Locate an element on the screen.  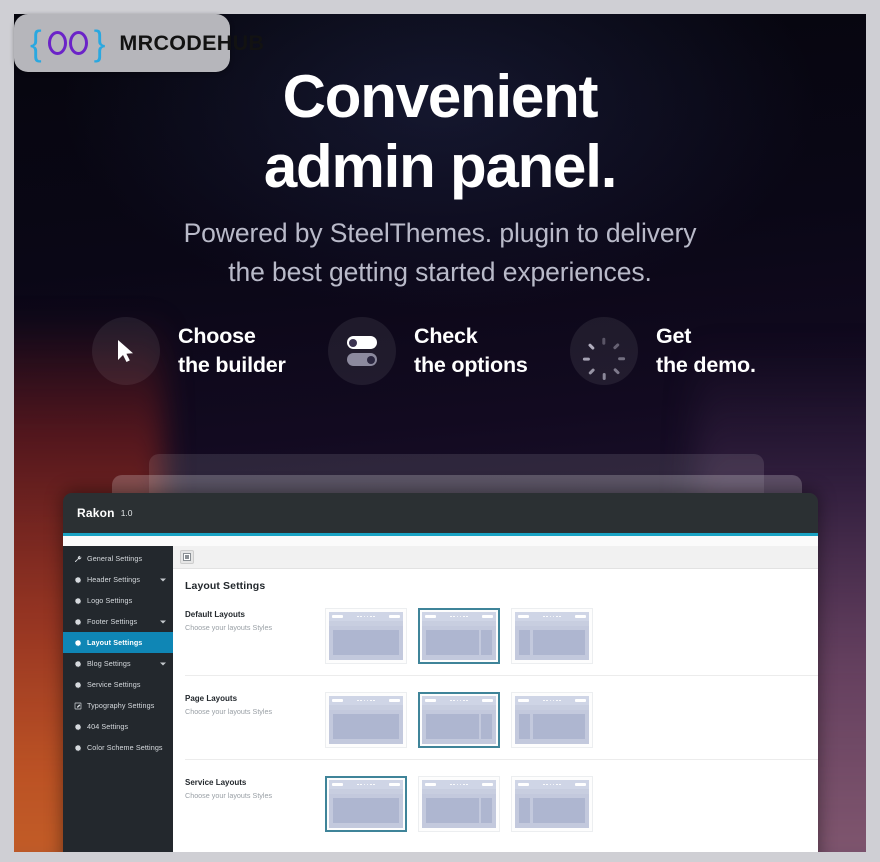
admin-window-header: Rakon 1.0 is located at coordinates (440, 514).